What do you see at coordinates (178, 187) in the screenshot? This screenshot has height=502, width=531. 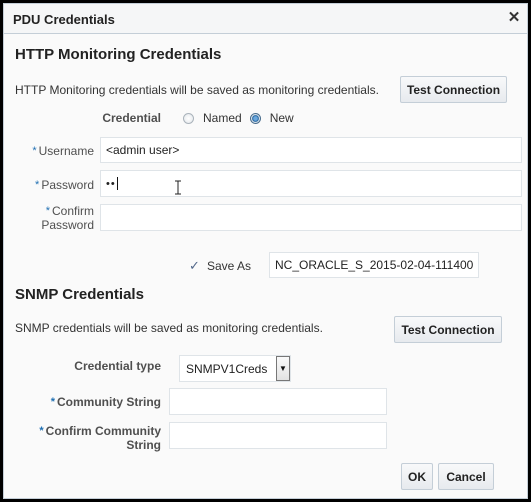 I see `ibeam-cursor-icon` at bounding box center [178, 187].